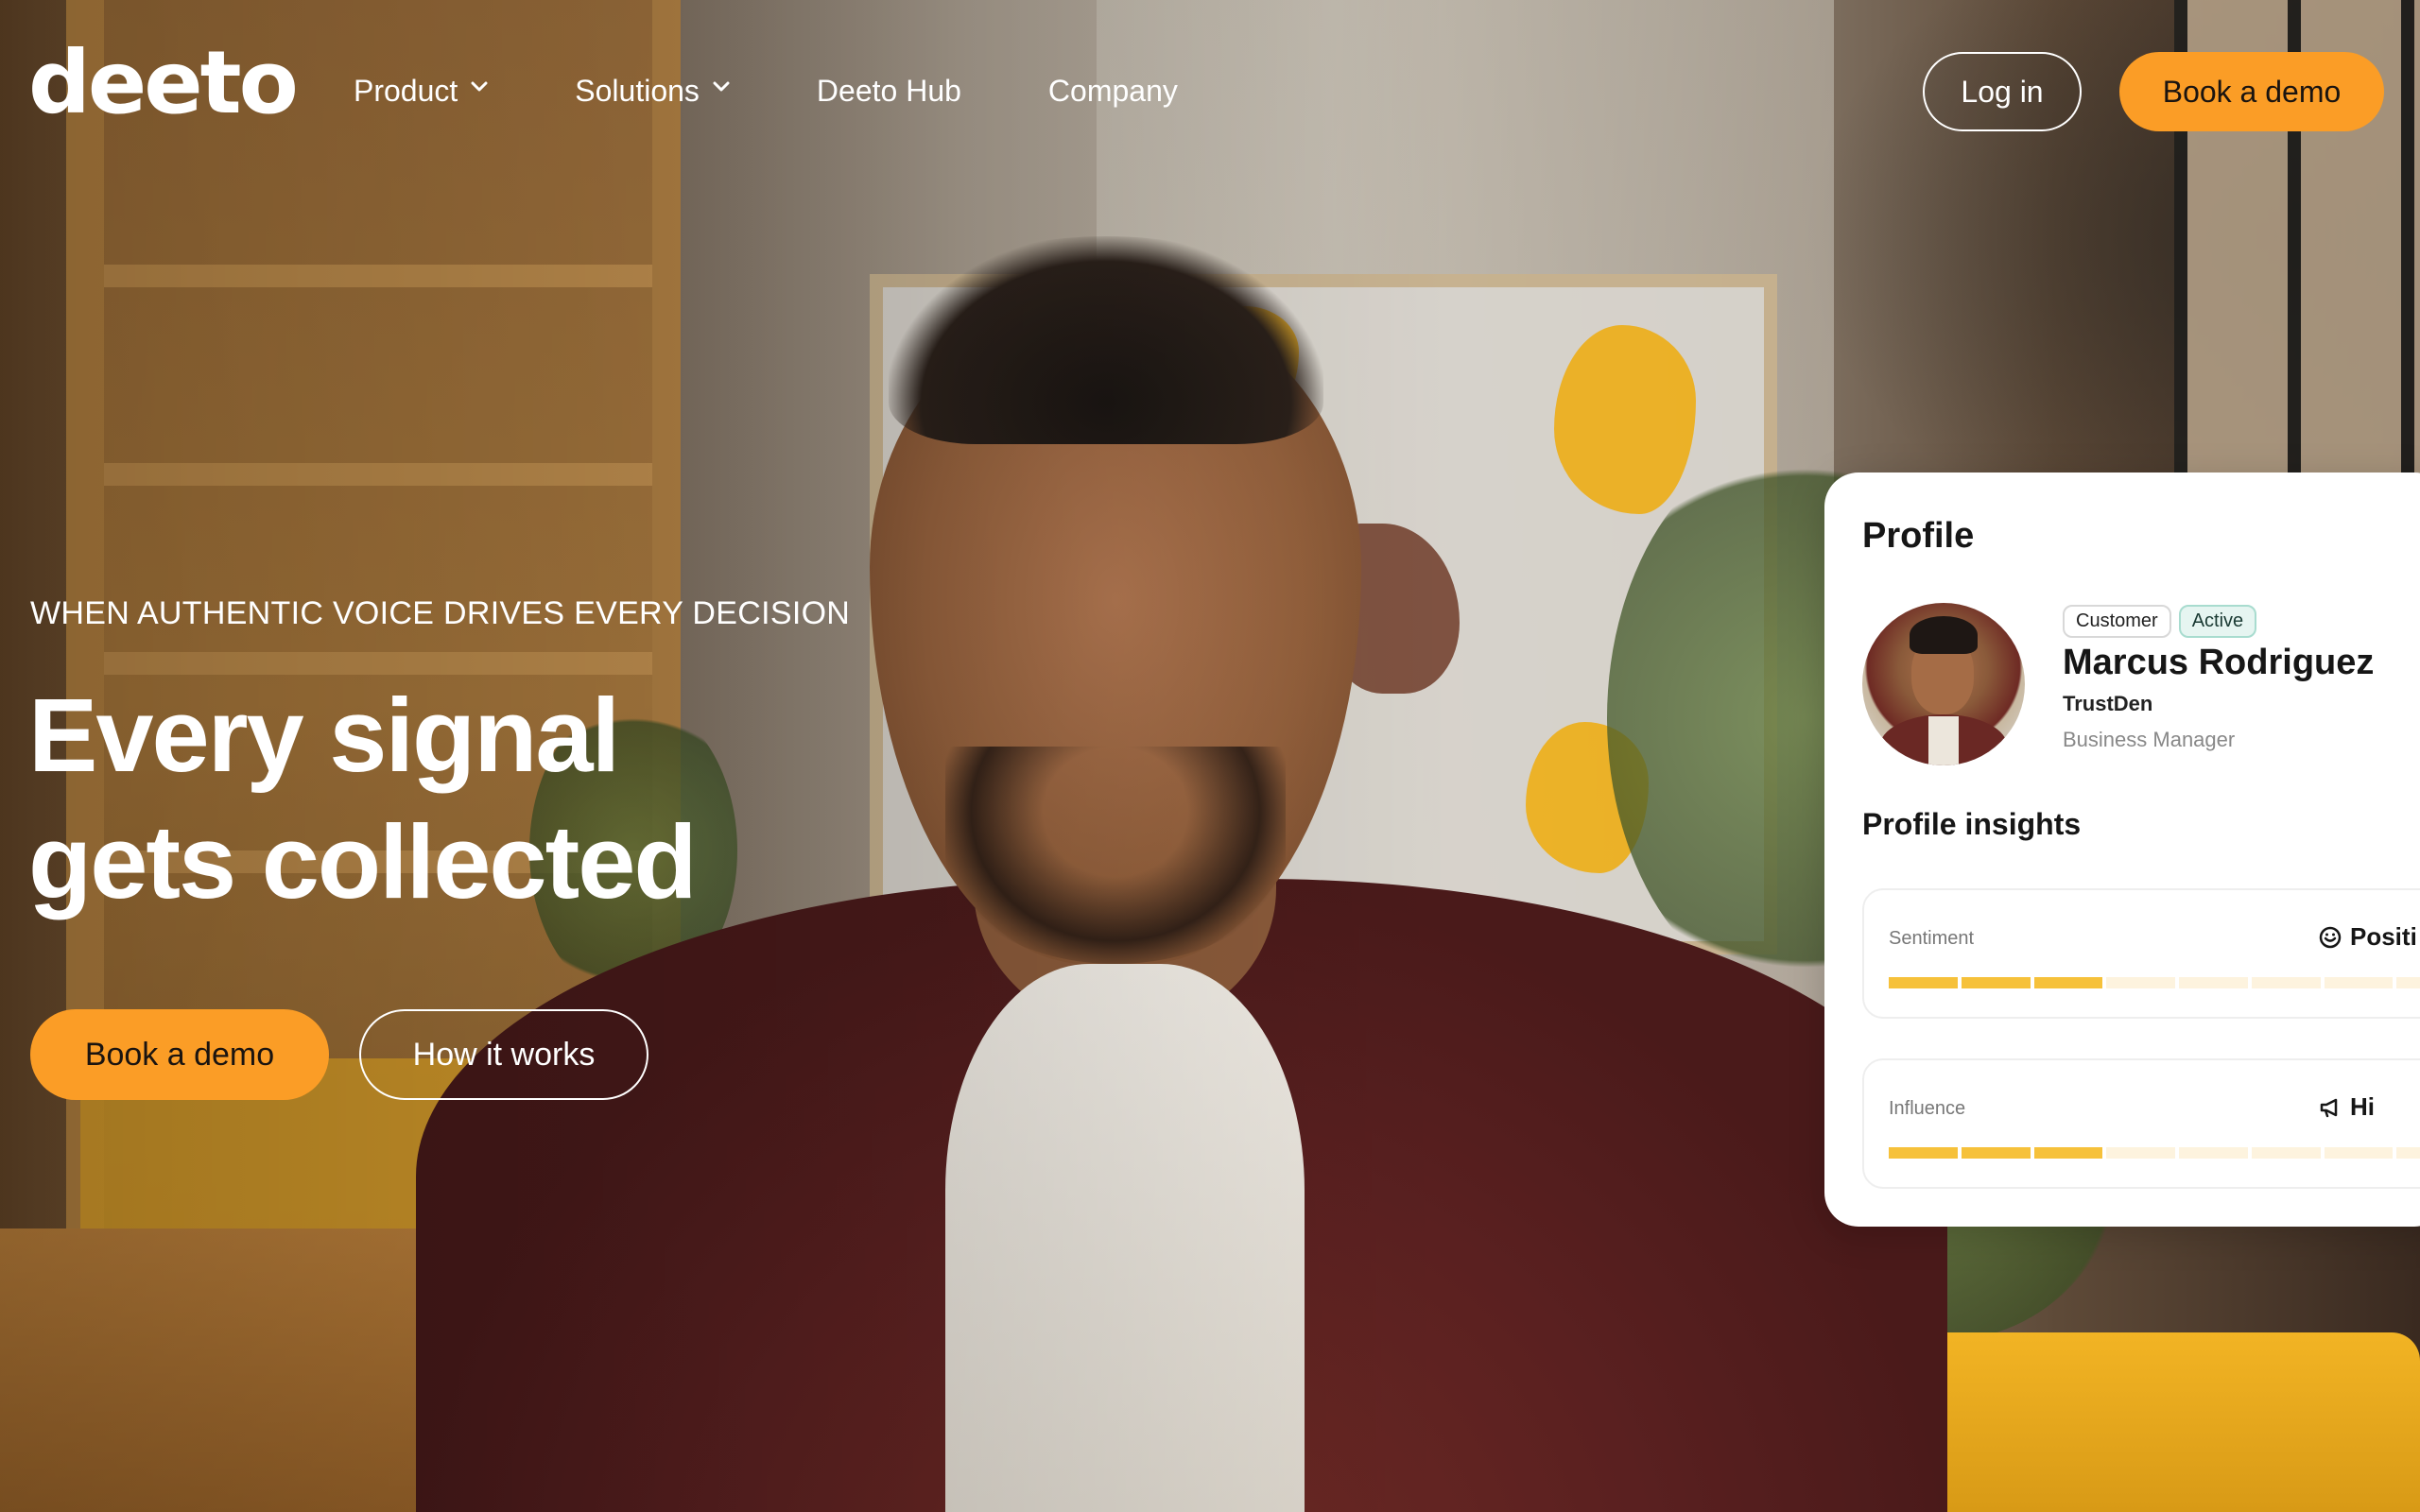  What do you see at coordinates (2117, 621) in the screenshot?
I see `customer-badge: Customer` at bounding box center [2117, 621].